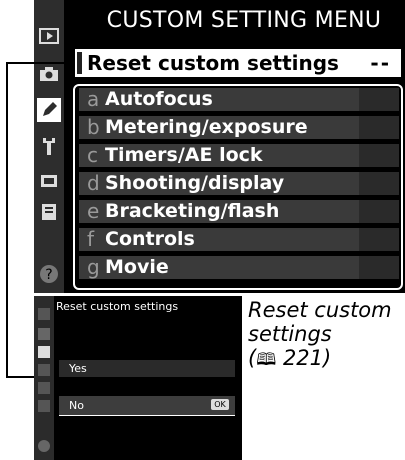  I want to click on ok-icon: OK, so click(220, 404).